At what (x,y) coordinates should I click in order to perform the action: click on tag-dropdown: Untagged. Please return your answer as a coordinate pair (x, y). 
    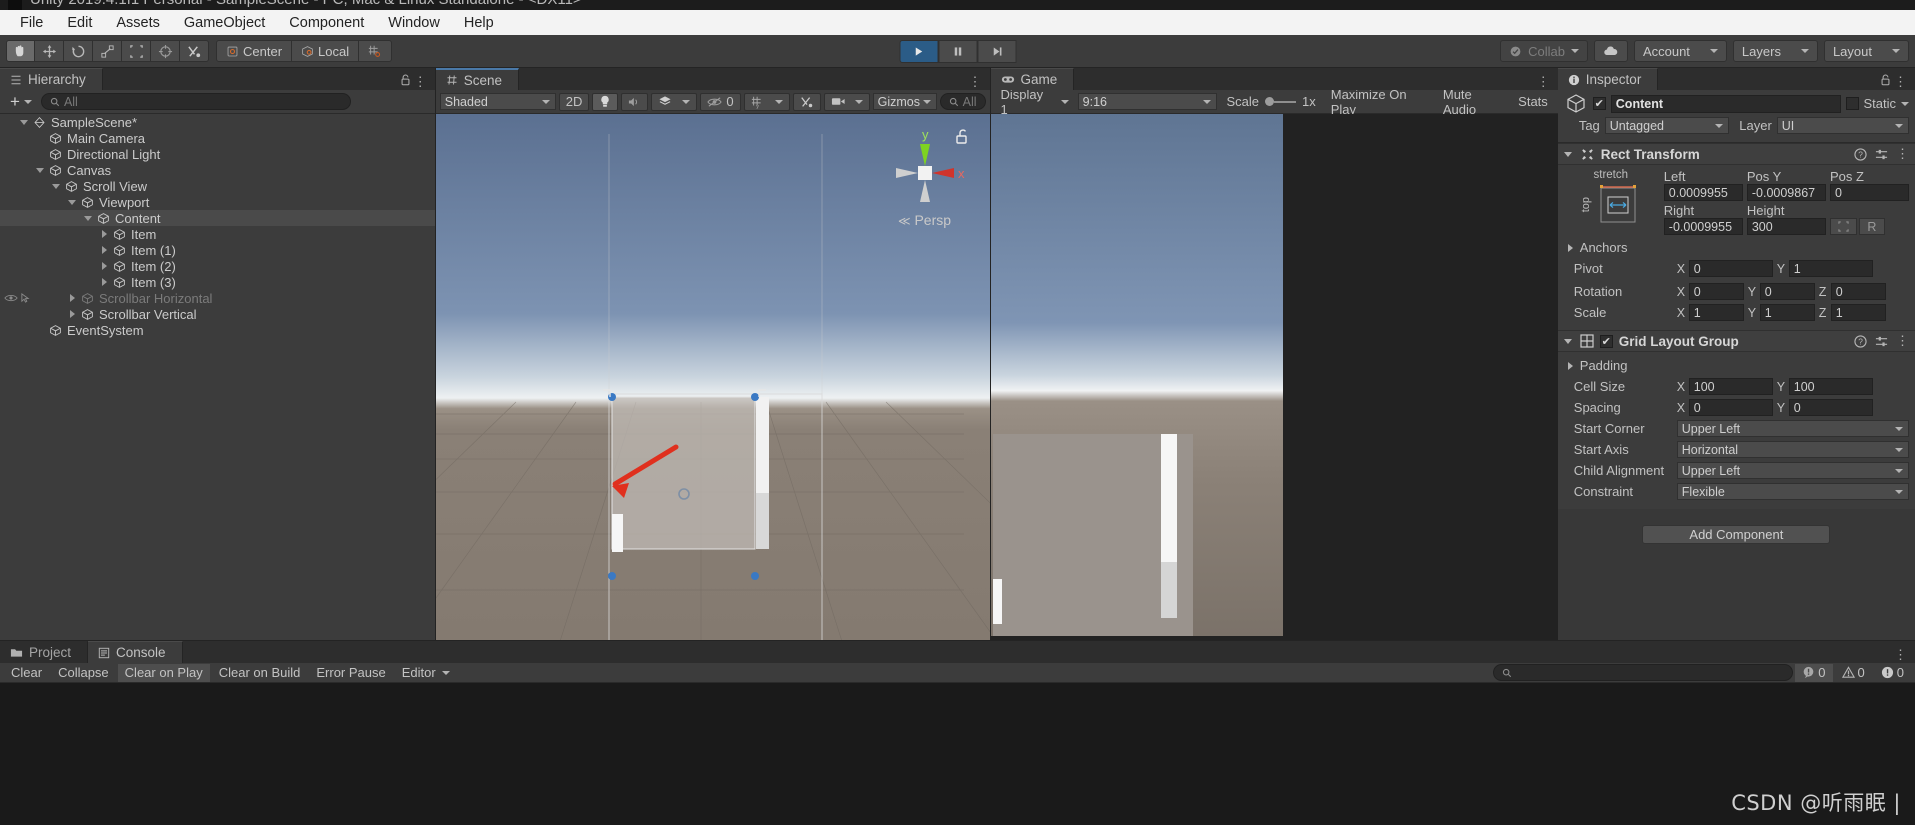
    Looking at the image, I should click on (1666, 125).